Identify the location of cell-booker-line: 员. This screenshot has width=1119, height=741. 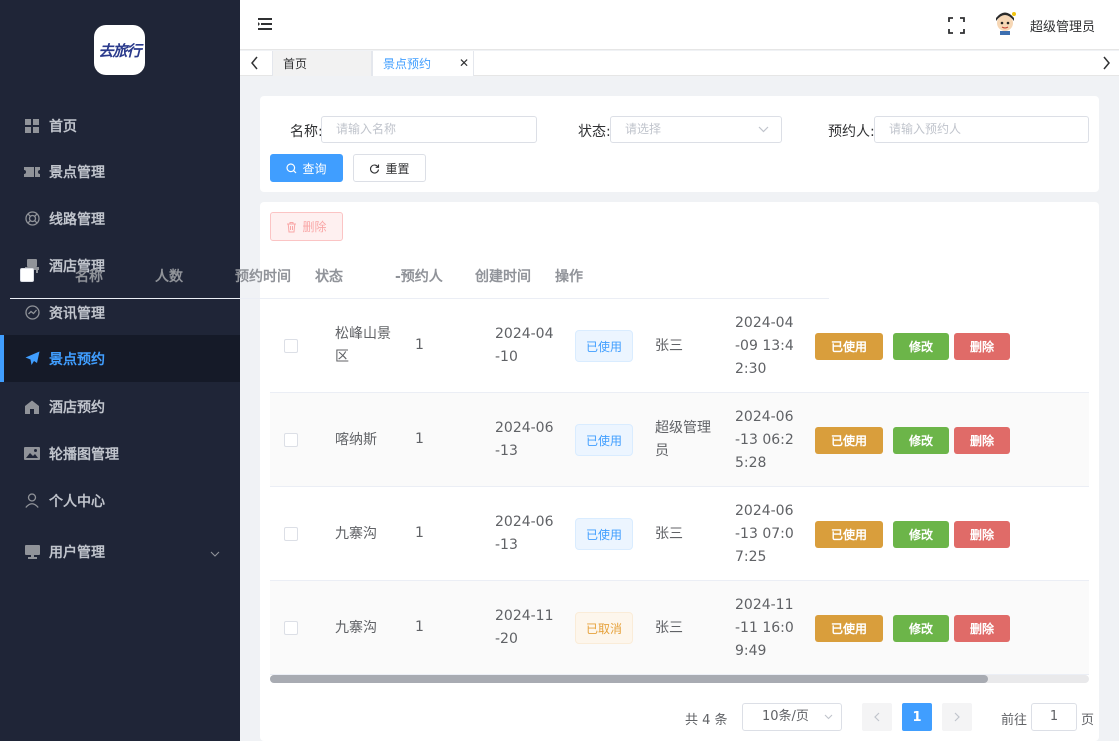
(662, 451).